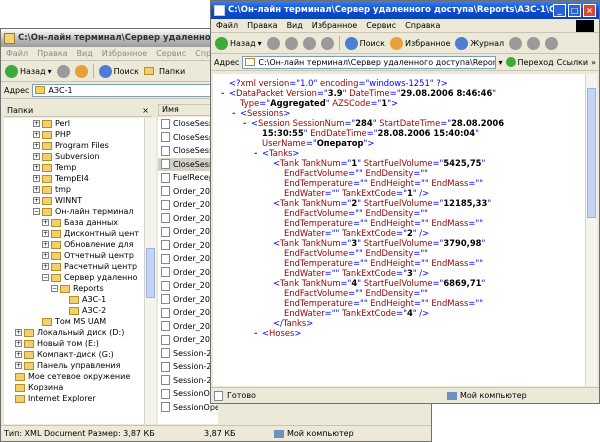 The height and width of the screenshot is (442, 600). What do you see at coordinates (74, 321) in the screenshot?
I see `folder-tree-item: +Том MS UAM` at bounding box center [74, 321].